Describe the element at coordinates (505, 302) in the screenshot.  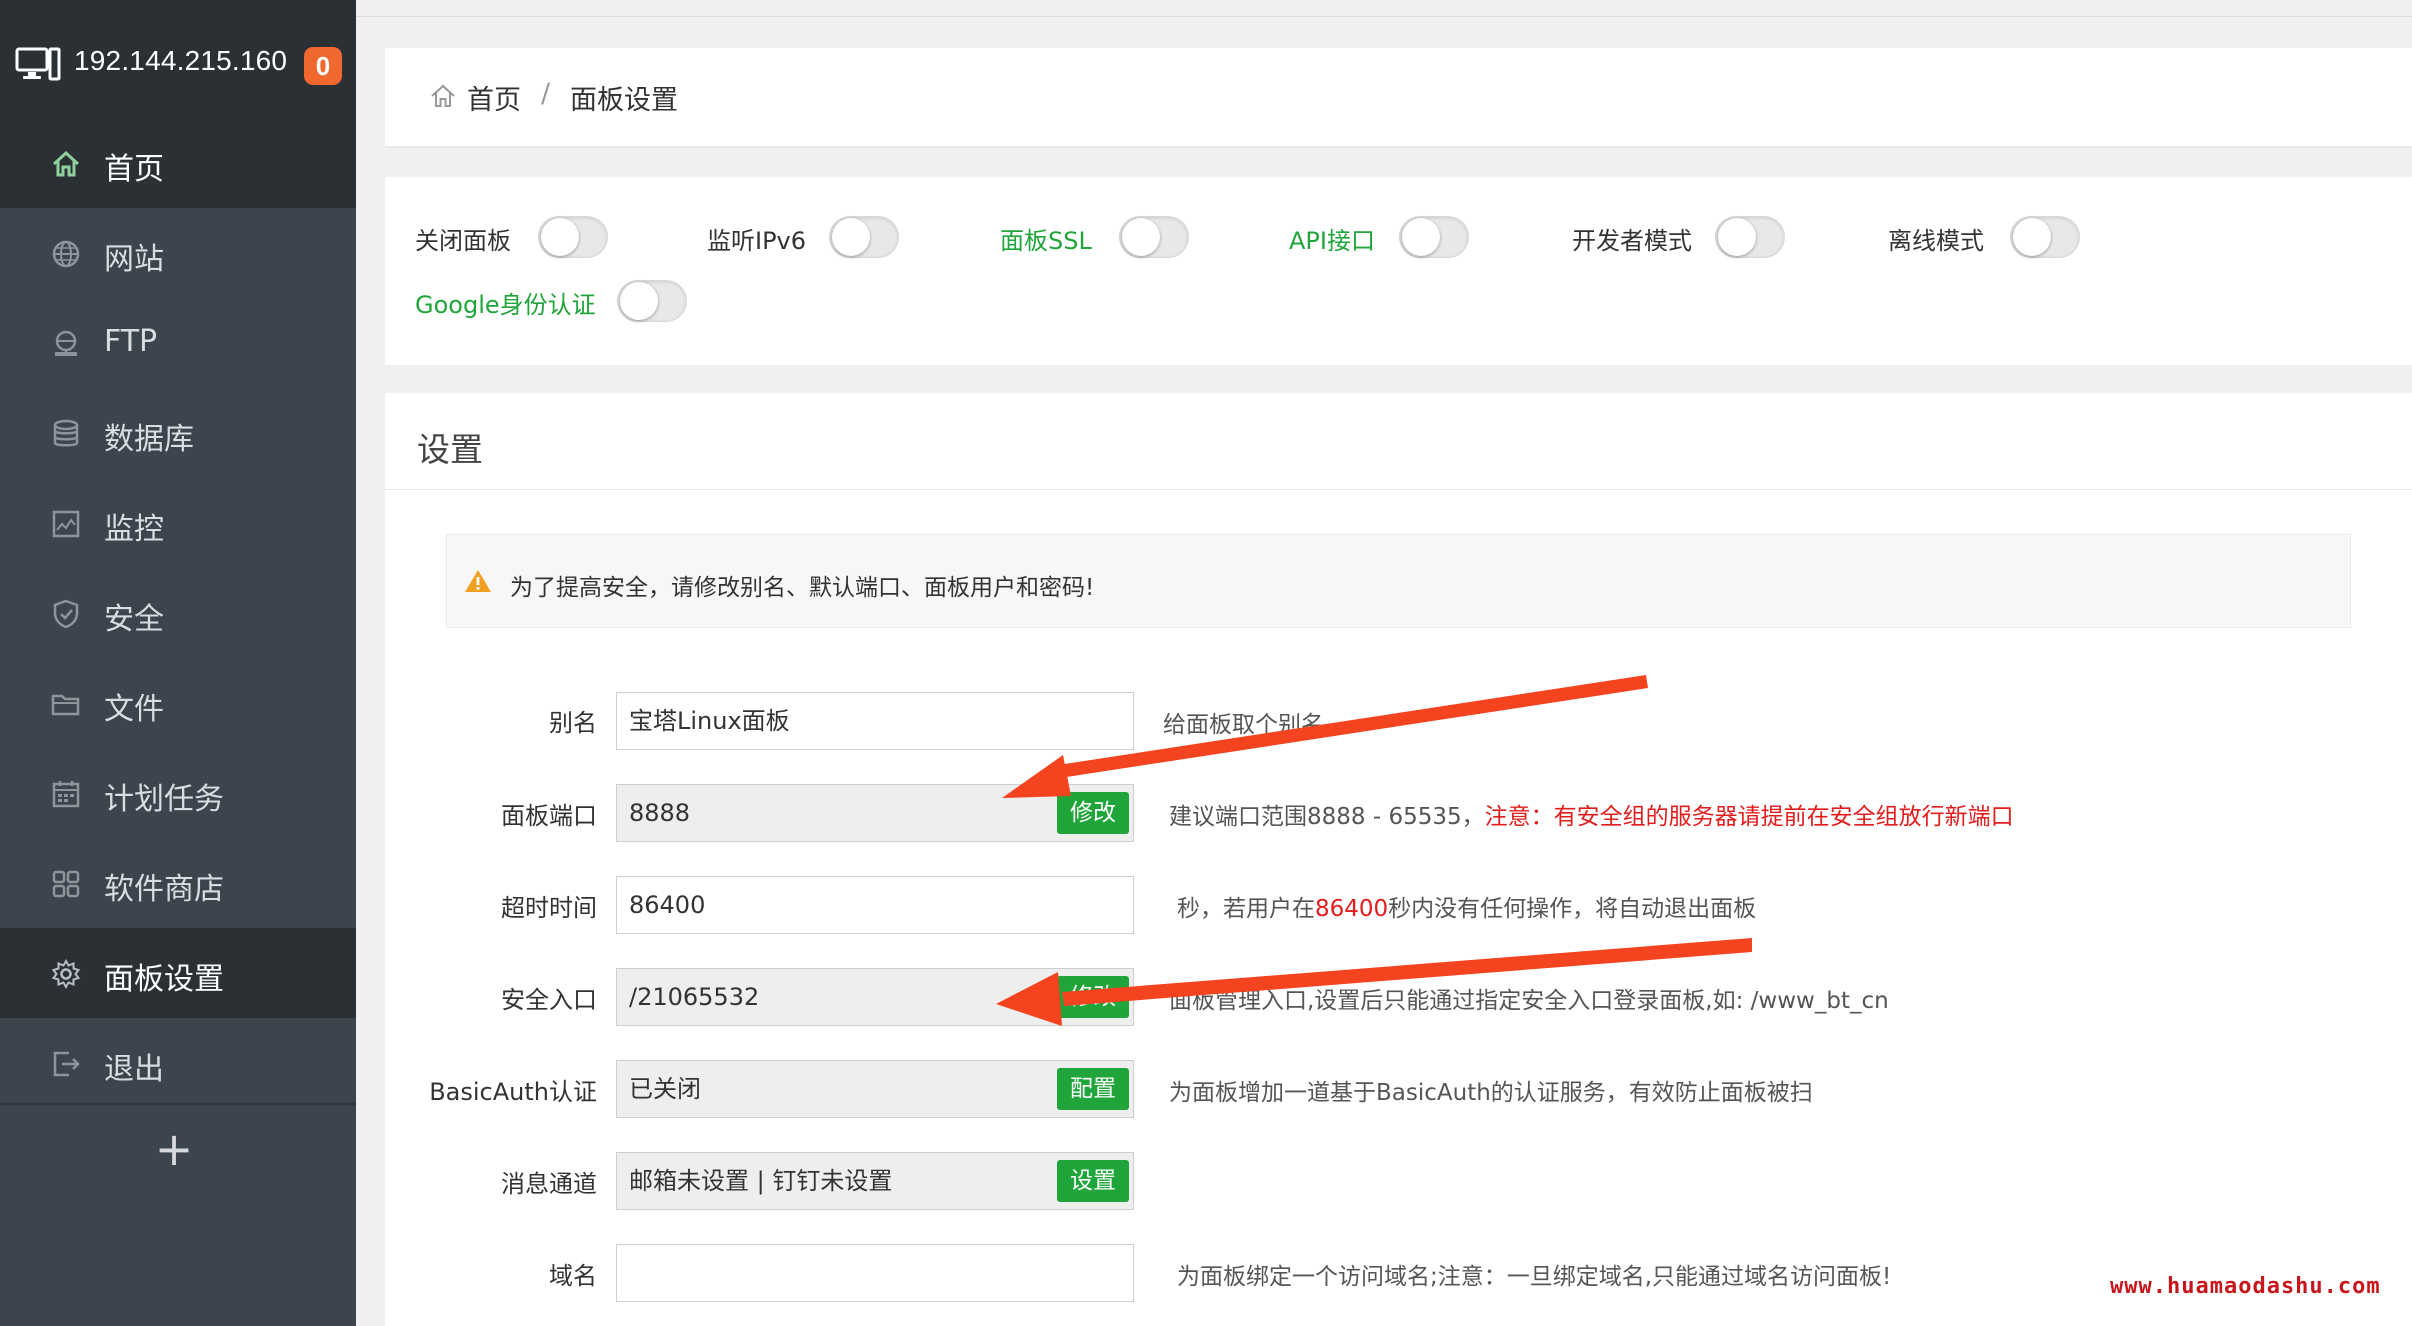
I see `toggle-label-google-auth: Google身份认证` at that location.